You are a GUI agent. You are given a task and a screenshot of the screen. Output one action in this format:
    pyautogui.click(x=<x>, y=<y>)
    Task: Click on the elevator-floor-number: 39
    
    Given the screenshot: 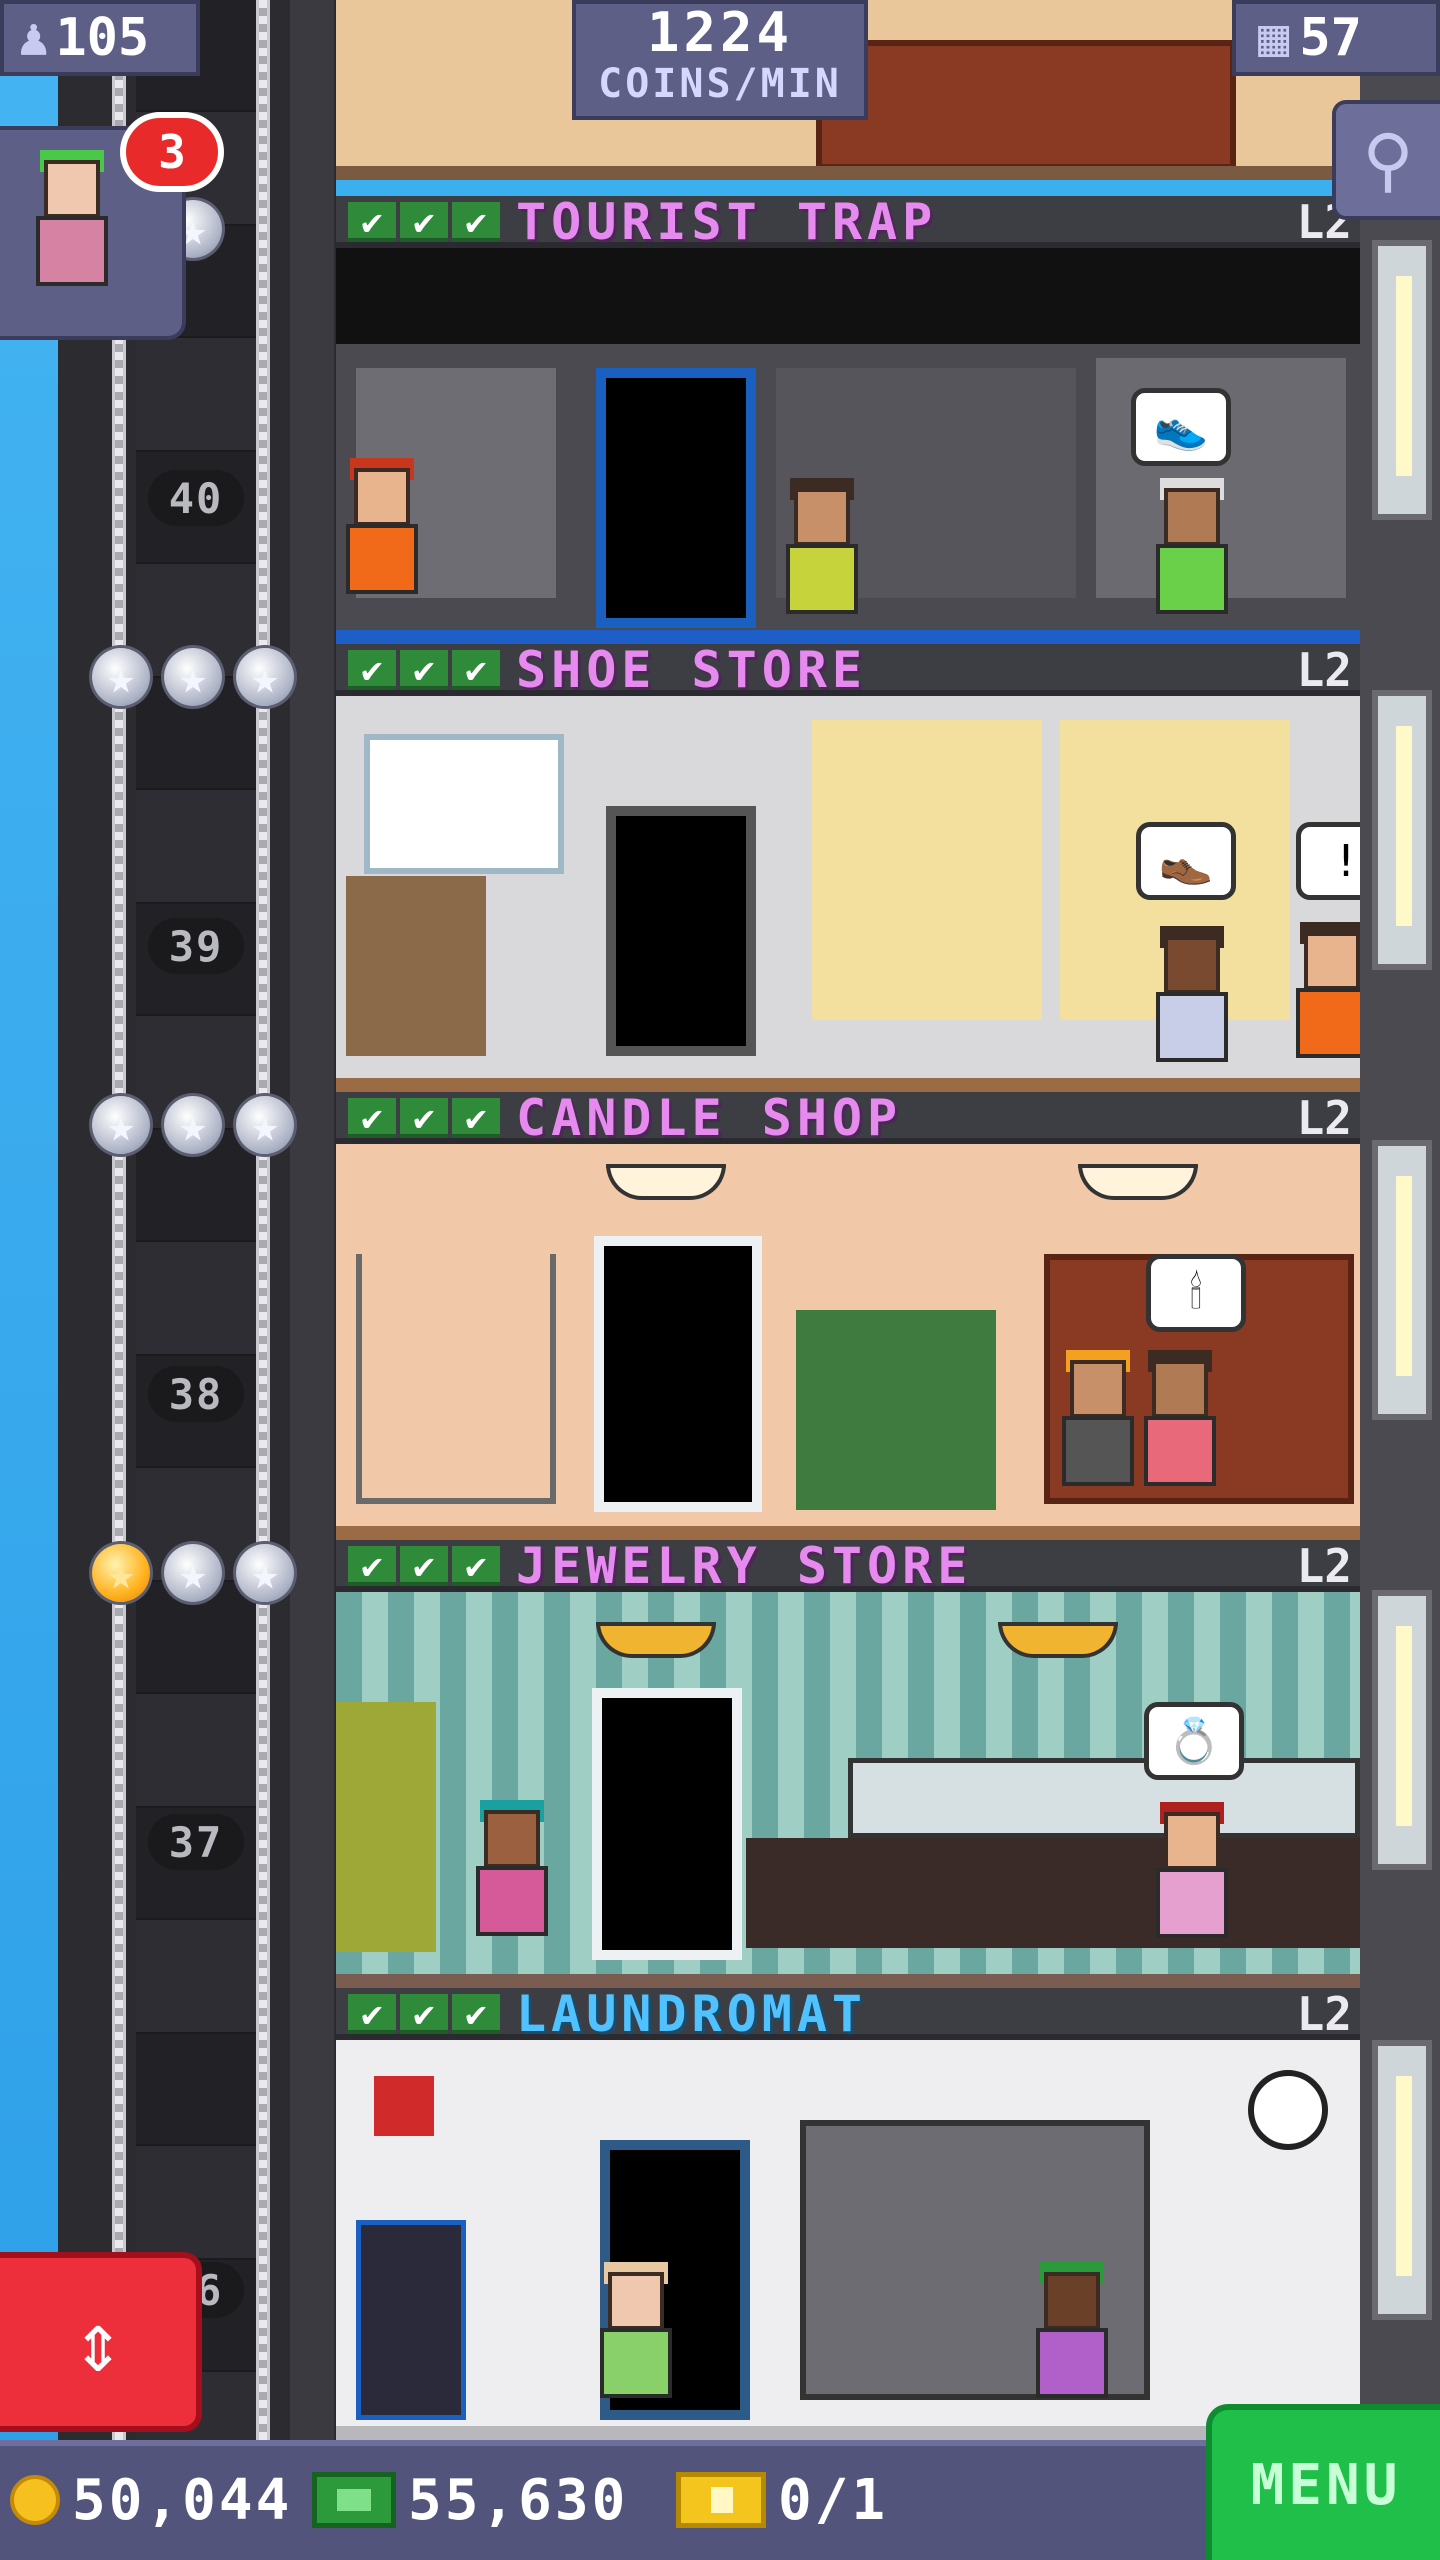 What is the action you would take?
    pyautogui.click(x=196, y=946)
    